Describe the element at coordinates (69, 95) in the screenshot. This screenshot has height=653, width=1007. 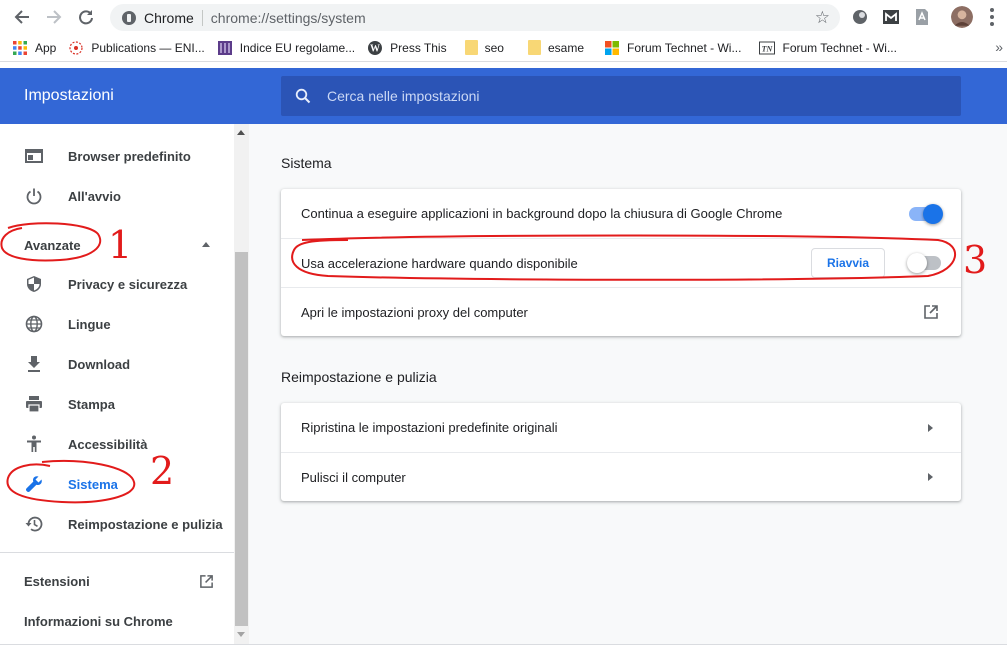
I see `page-title: Impostazioni` at that location.